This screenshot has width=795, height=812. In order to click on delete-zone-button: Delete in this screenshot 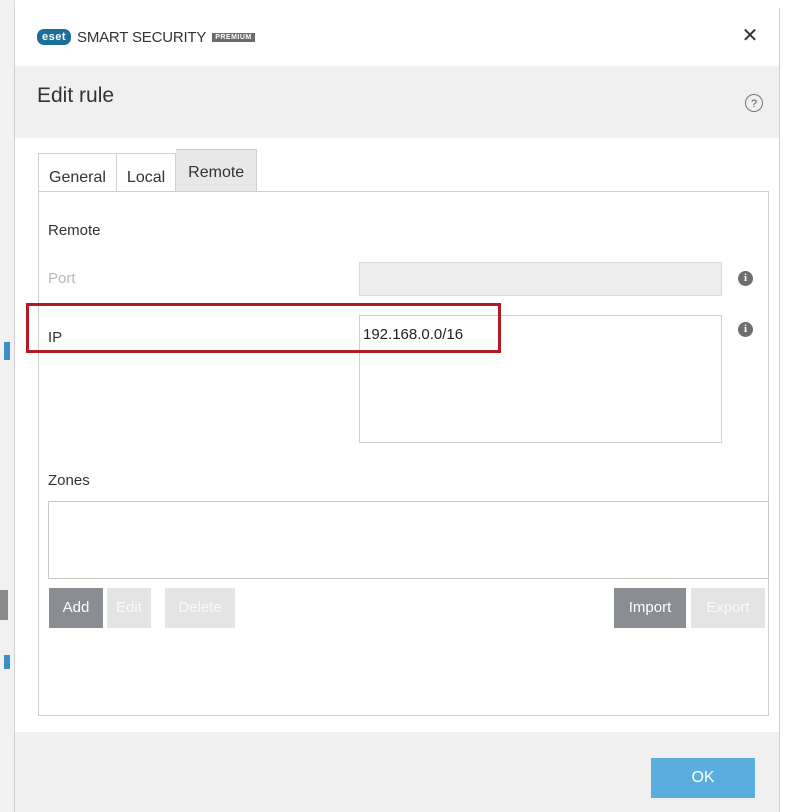, I will do `click(200, 608)`.